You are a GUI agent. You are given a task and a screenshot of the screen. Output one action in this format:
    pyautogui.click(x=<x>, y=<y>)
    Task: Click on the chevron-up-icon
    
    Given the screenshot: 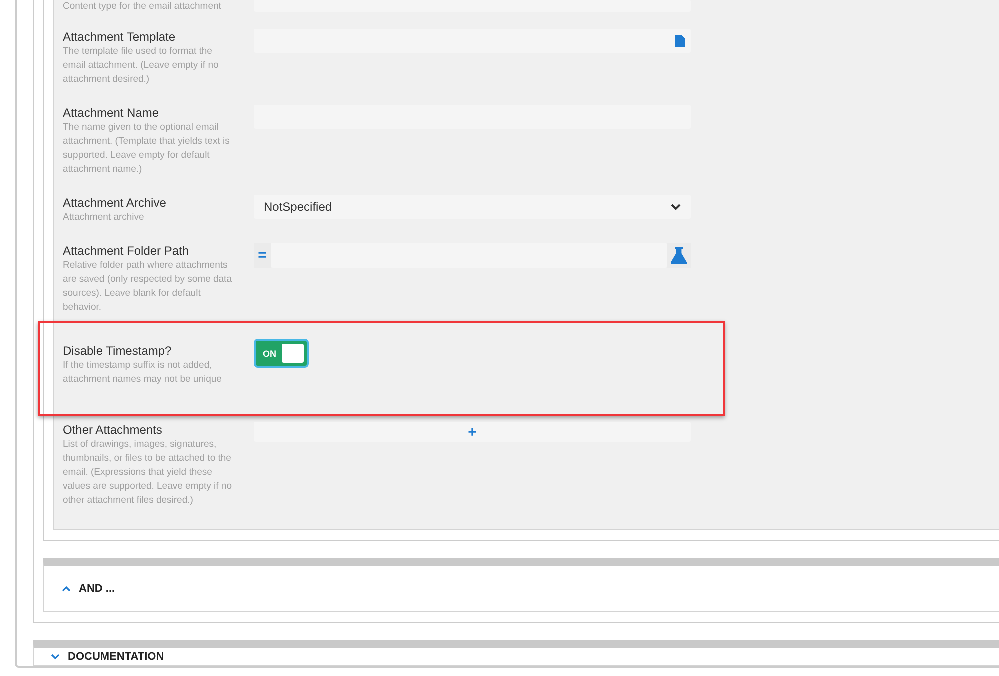 What is the action you would take?
    pyautogui.click(x=66, y=589)
    